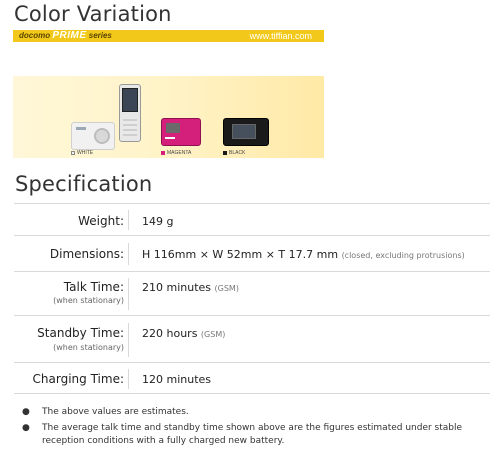 This screenshot has width=500, height=452. I want to click on banner-site: www.tiffian.com, so click(280, 36).